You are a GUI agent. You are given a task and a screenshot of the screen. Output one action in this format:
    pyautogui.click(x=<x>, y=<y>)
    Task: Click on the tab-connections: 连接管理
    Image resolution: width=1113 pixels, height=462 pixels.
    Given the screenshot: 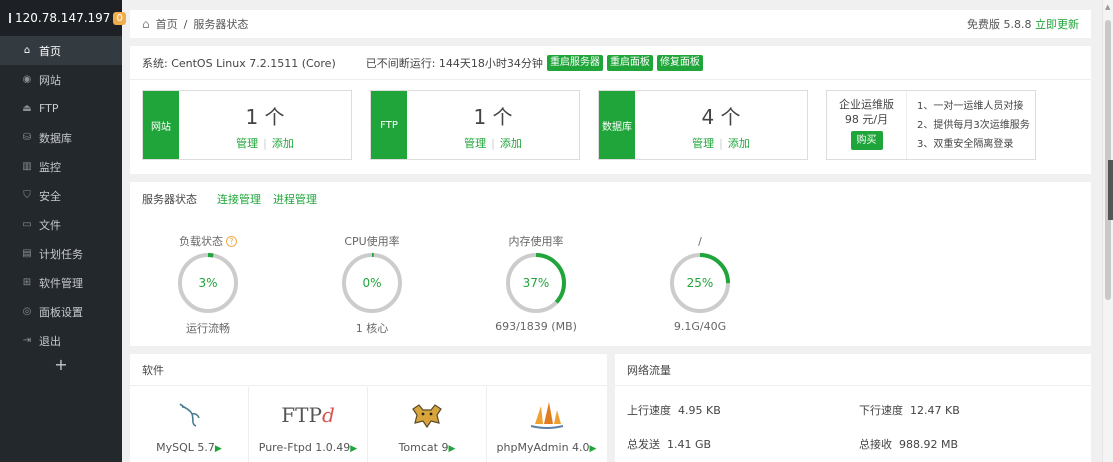 What is the action you would take?
    pyautogui.click(x=239, y=199)
    